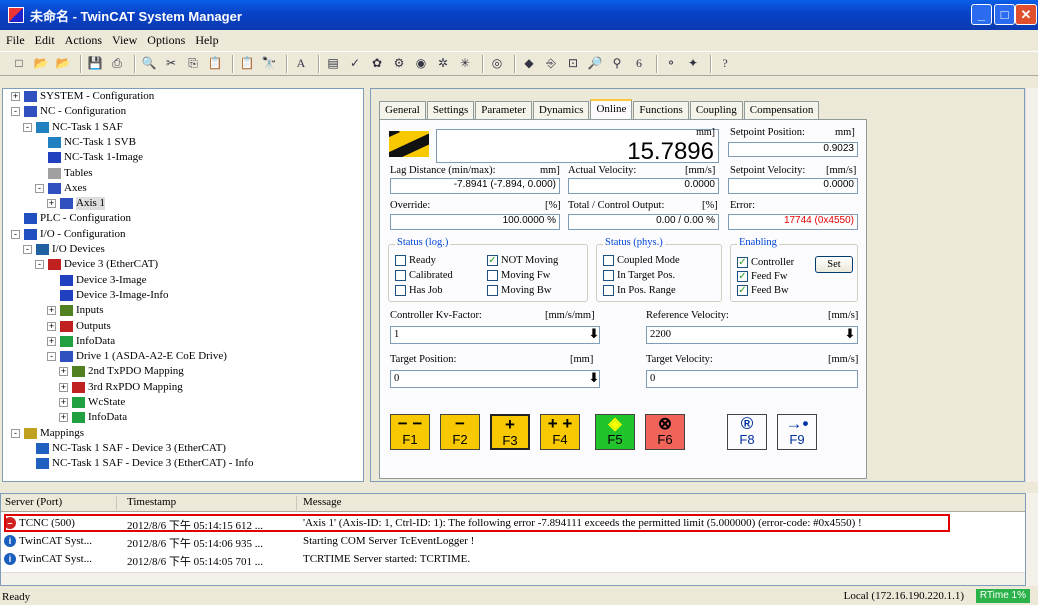  What do you see at coordinates (529, 64) in the screenshot?
I see `toggle-icon: ◆` at bounding box center [529, 64].